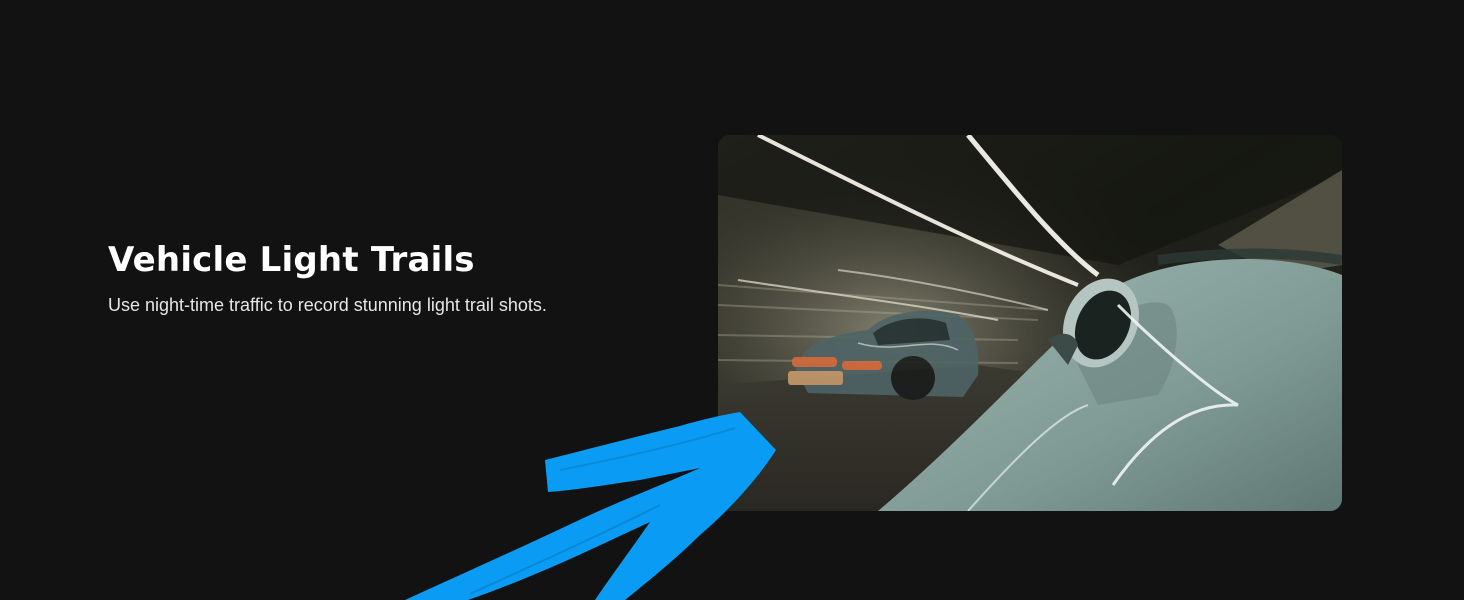  Describe the element at coordinates (291, 260) in the screenshot. I see `feature-title: Vehicle Light Trails` at that location.